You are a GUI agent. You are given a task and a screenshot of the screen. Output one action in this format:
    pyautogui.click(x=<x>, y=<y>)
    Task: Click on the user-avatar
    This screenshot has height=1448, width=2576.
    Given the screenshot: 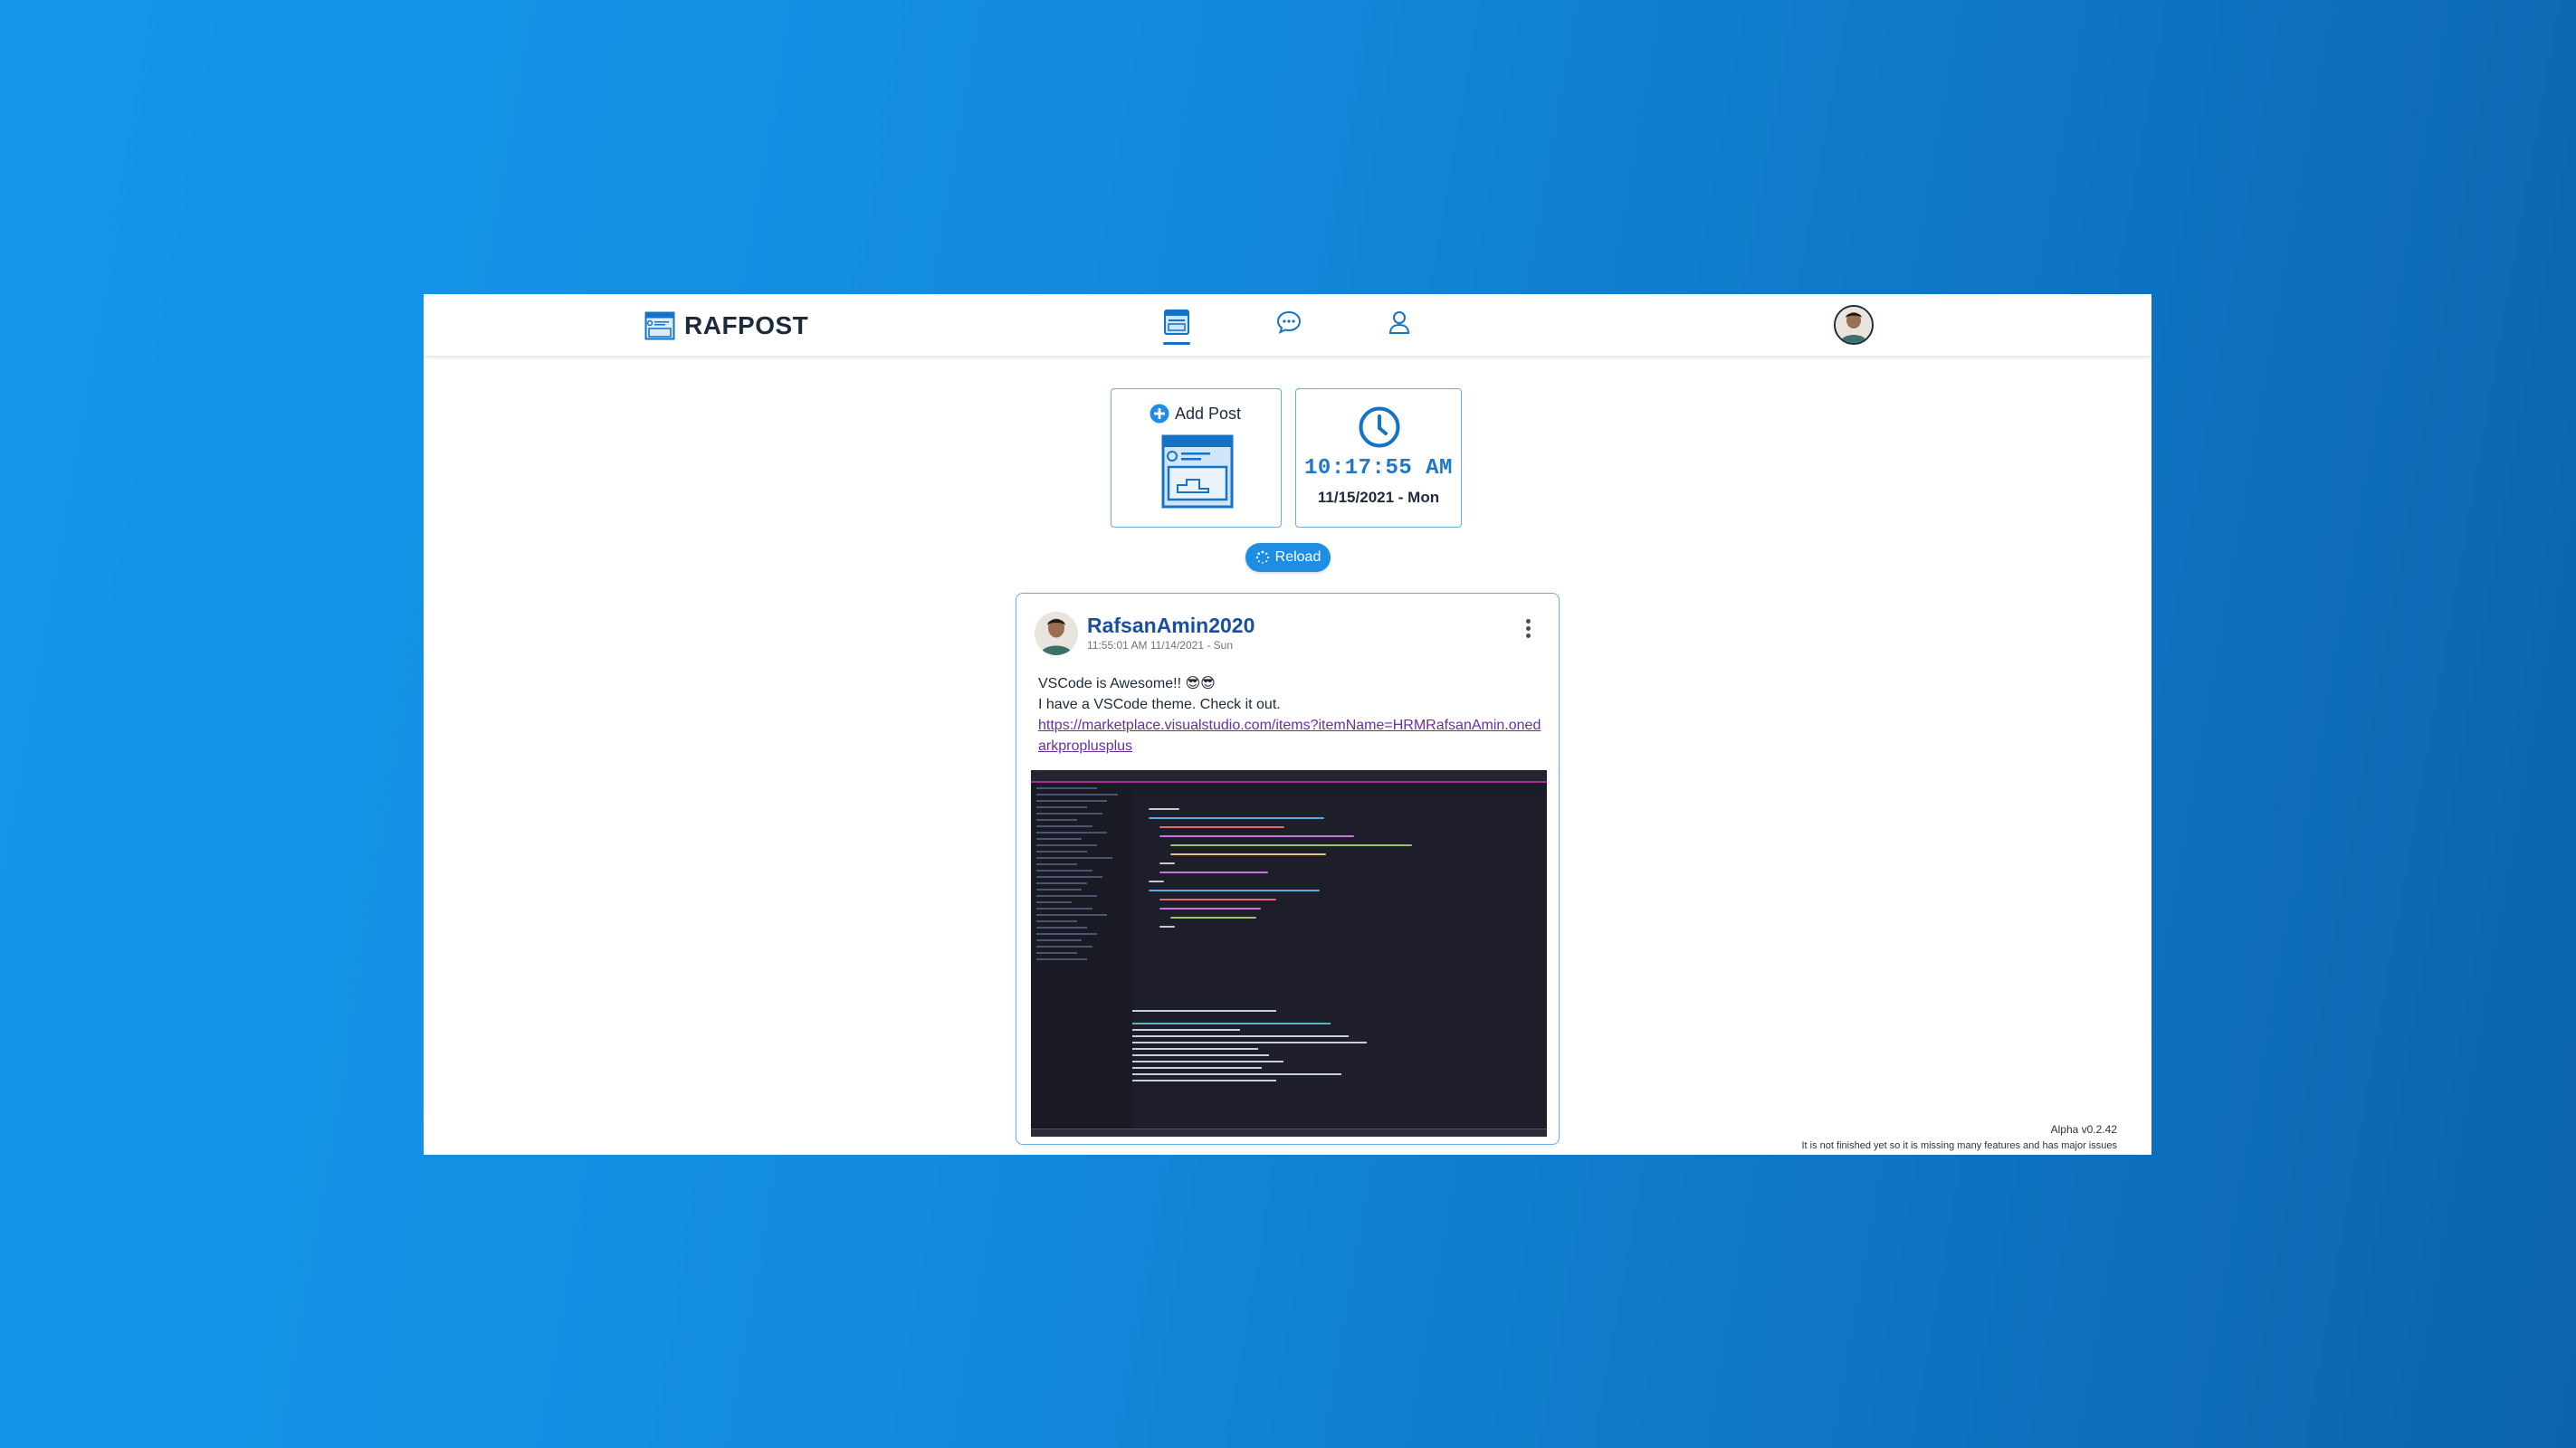 What is the action you would take?
    pyautogui.click(x=1854, y=325)
    